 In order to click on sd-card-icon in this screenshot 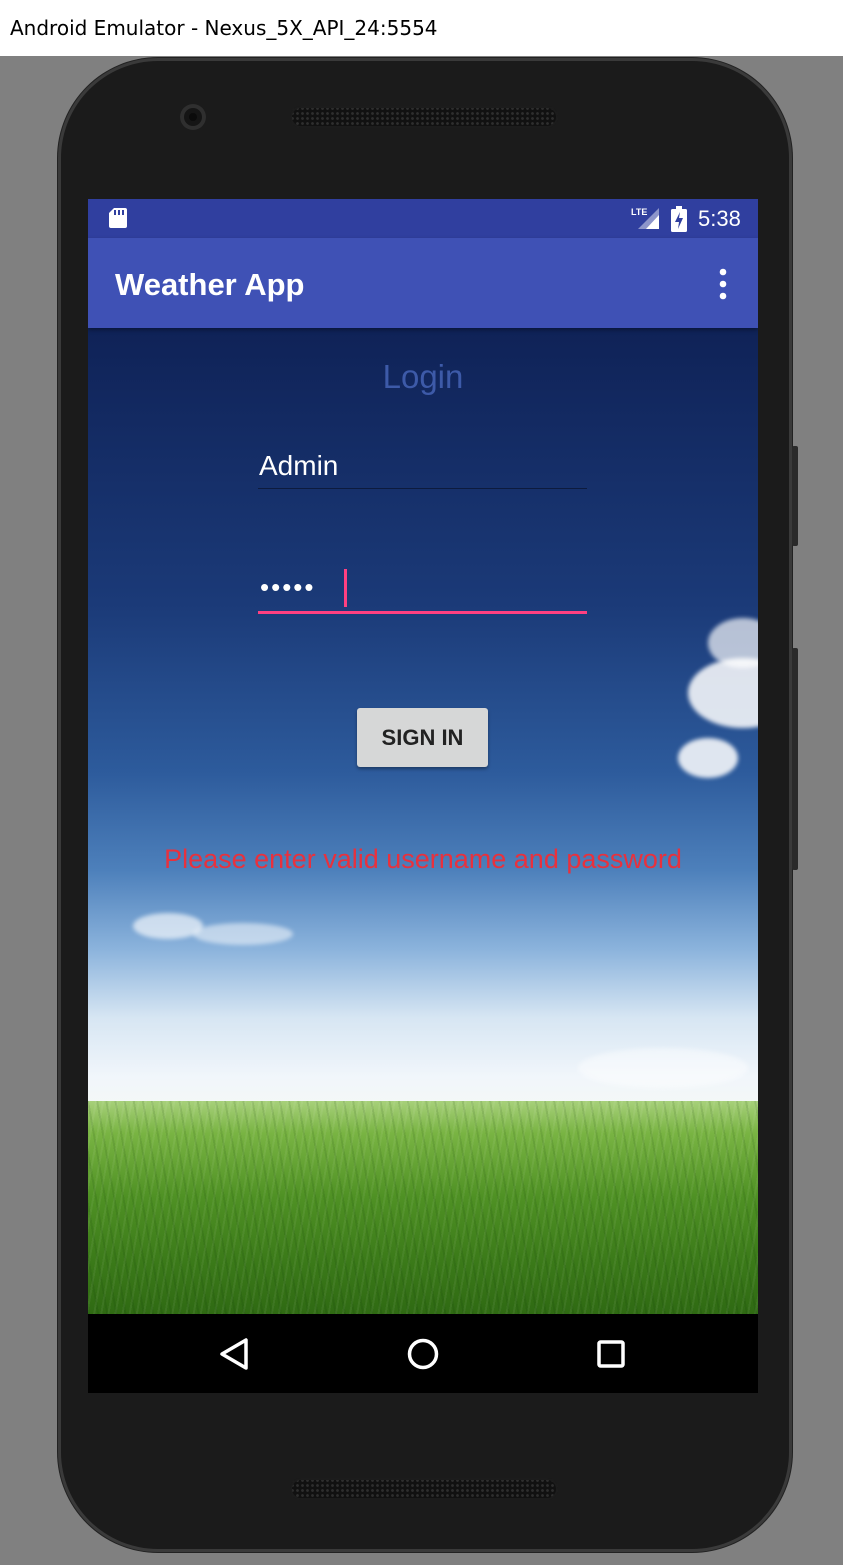, I will do `click(118, 218)`.